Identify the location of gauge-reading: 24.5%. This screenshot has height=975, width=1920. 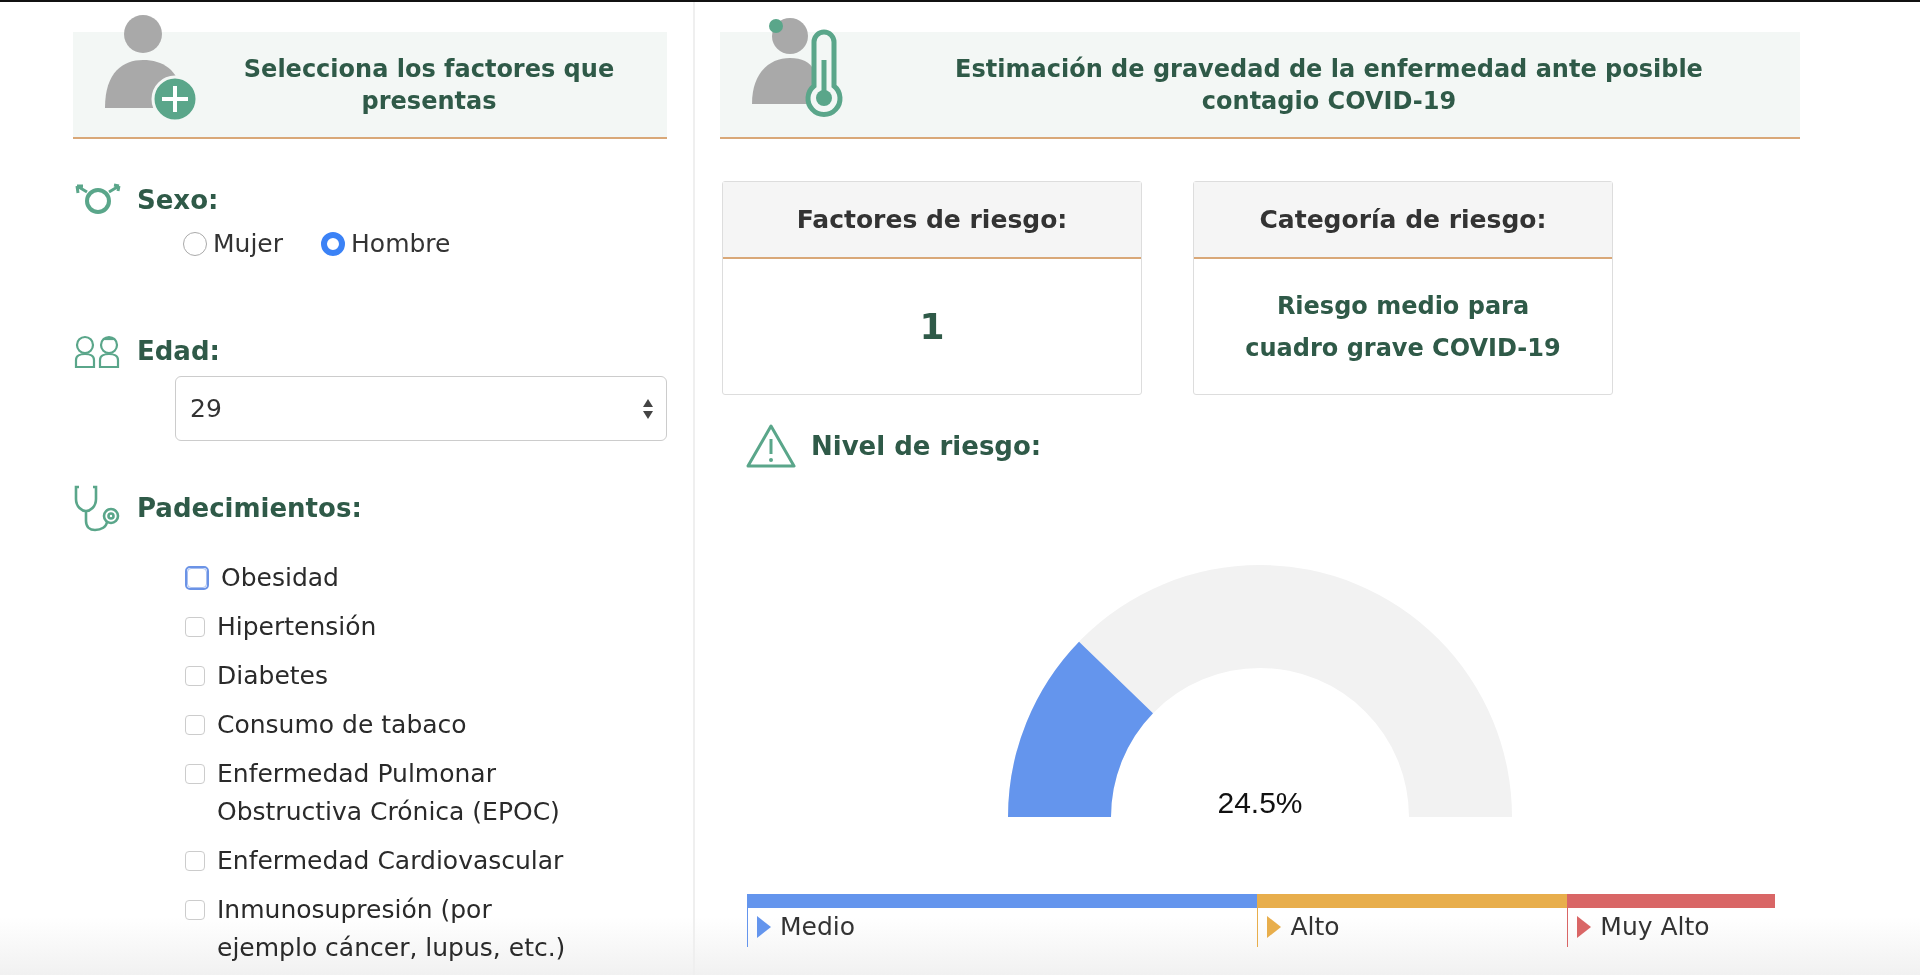
(1260, 802).